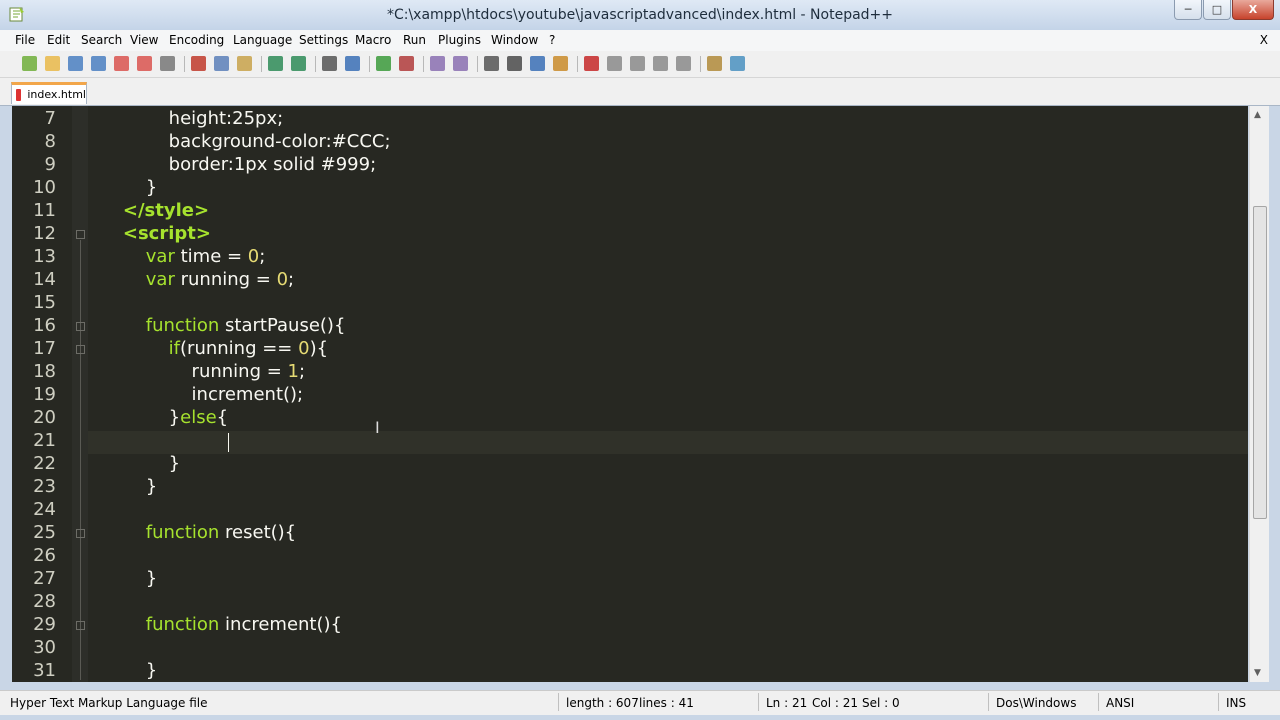 This screenshot has width=1280, height=720. What do you see at coordinates (637, 63) in the screenshot?
I see `play-macro-icon` at bounding box center [637, 63].